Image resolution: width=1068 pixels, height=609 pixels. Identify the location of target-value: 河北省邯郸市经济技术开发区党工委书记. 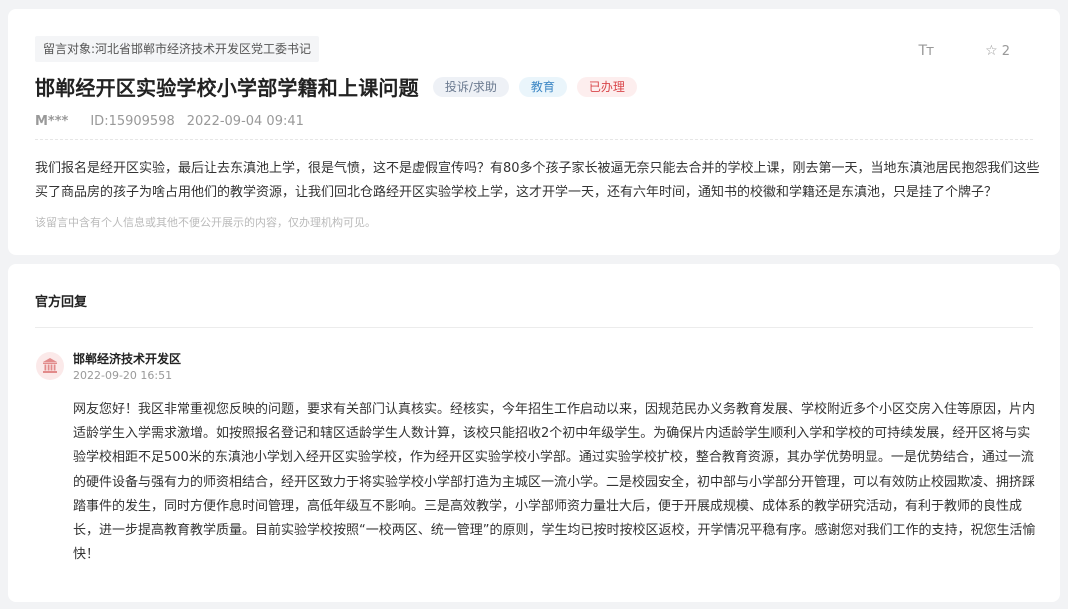
(203, 49).